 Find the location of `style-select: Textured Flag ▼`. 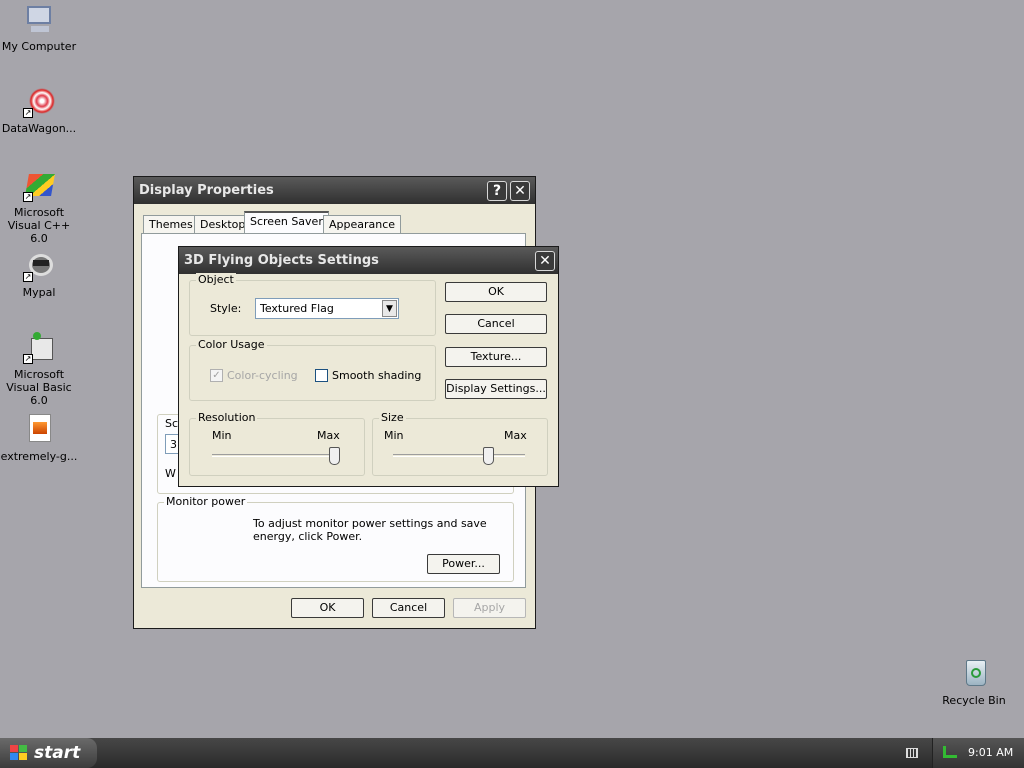

style-select: Textured Flag ▼ is located at coordinates (327, 308).